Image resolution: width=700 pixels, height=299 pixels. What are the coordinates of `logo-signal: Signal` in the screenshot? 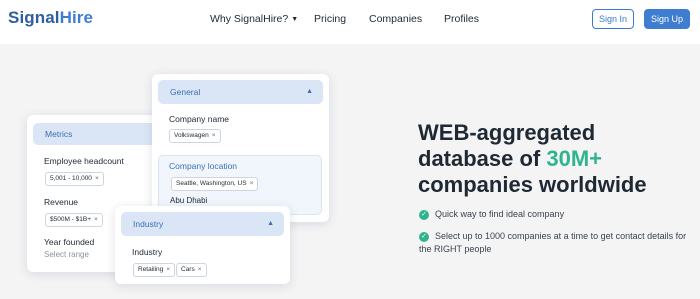 It's located at (34, 17).